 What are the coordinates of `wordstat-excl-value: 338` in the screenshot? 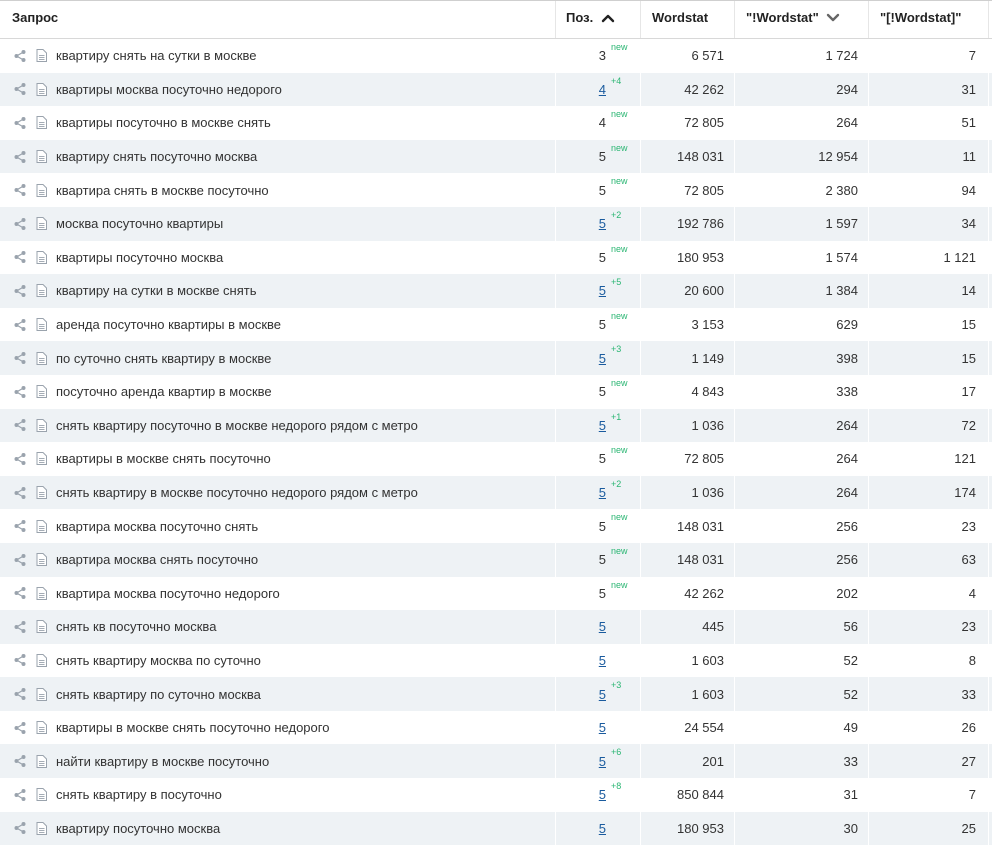 It's located at (847, 392).